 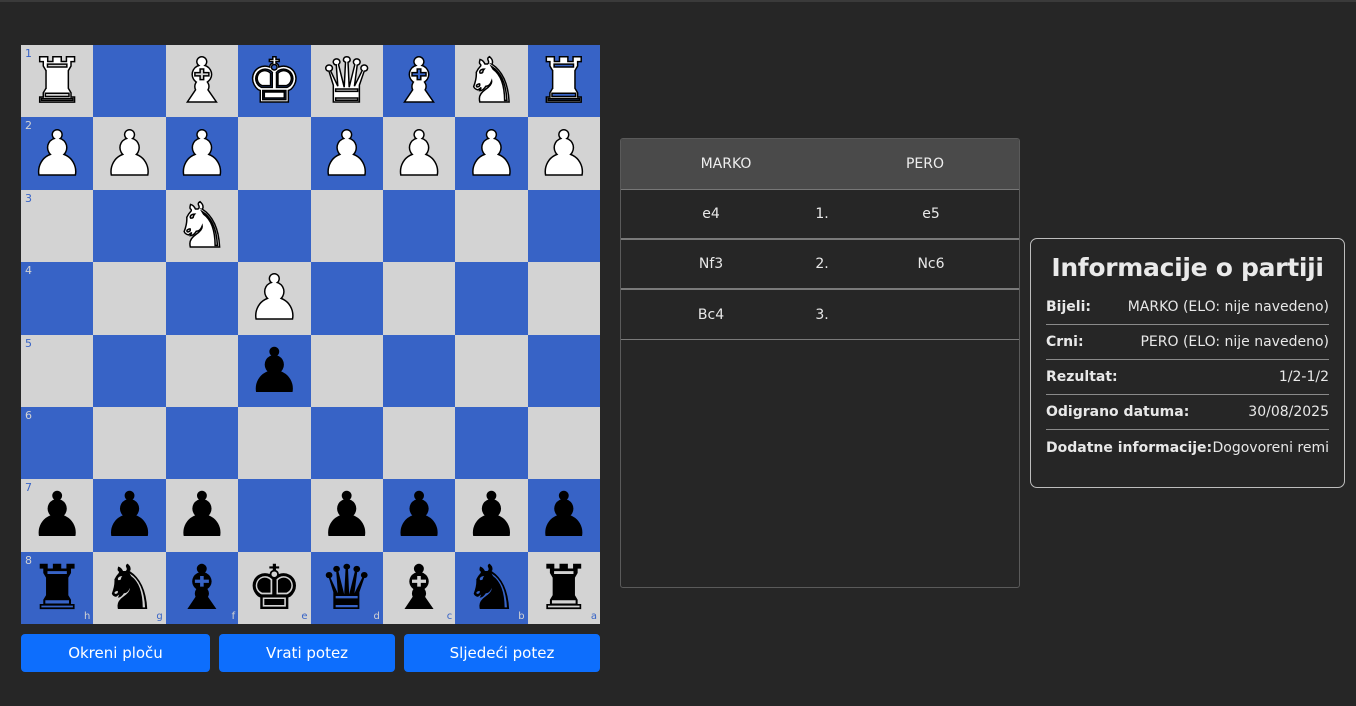 I want to click on white-king-icon: ♚, so click(x=274, y=81).